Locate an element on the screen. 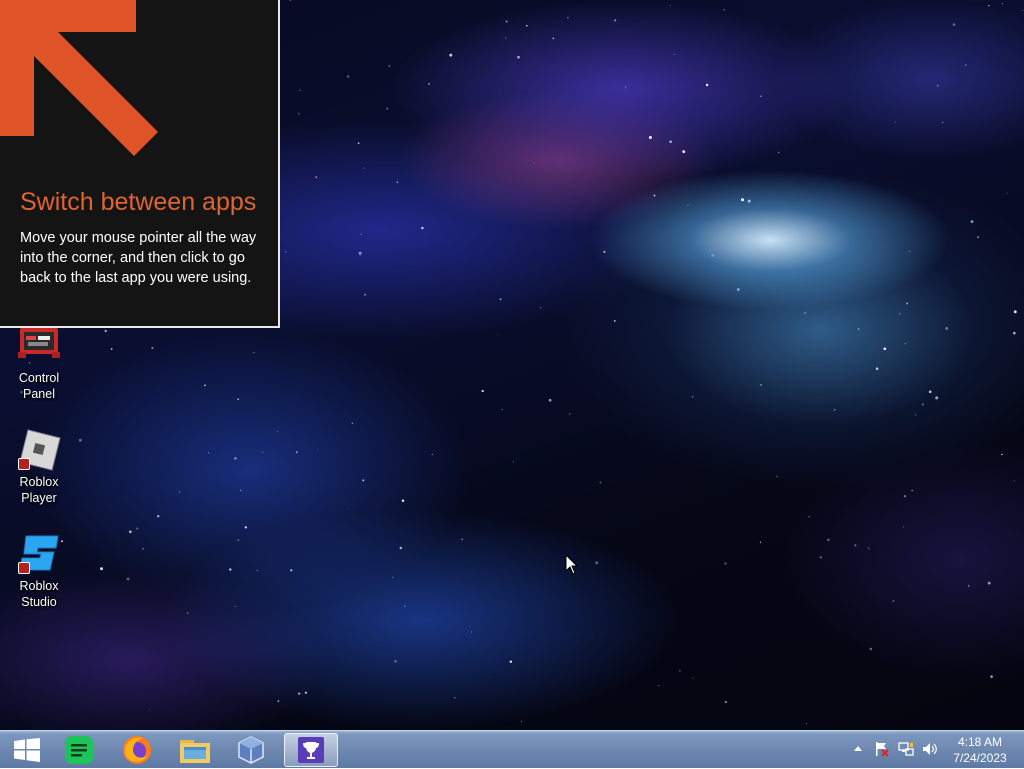 This screenshot has height=769, width=1024. mouse-cursor-icon is located at coordinates (572, 564).